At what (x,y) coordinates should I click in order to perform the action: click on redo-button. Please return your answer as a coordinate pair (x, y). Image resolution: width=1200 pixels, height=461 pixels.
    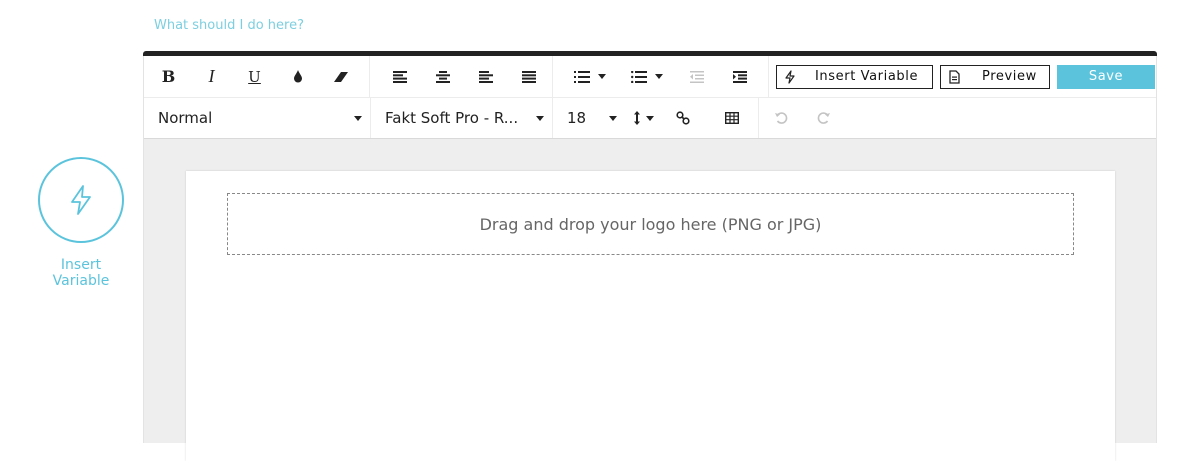
    Looking at the image, I should click on (823, 118).